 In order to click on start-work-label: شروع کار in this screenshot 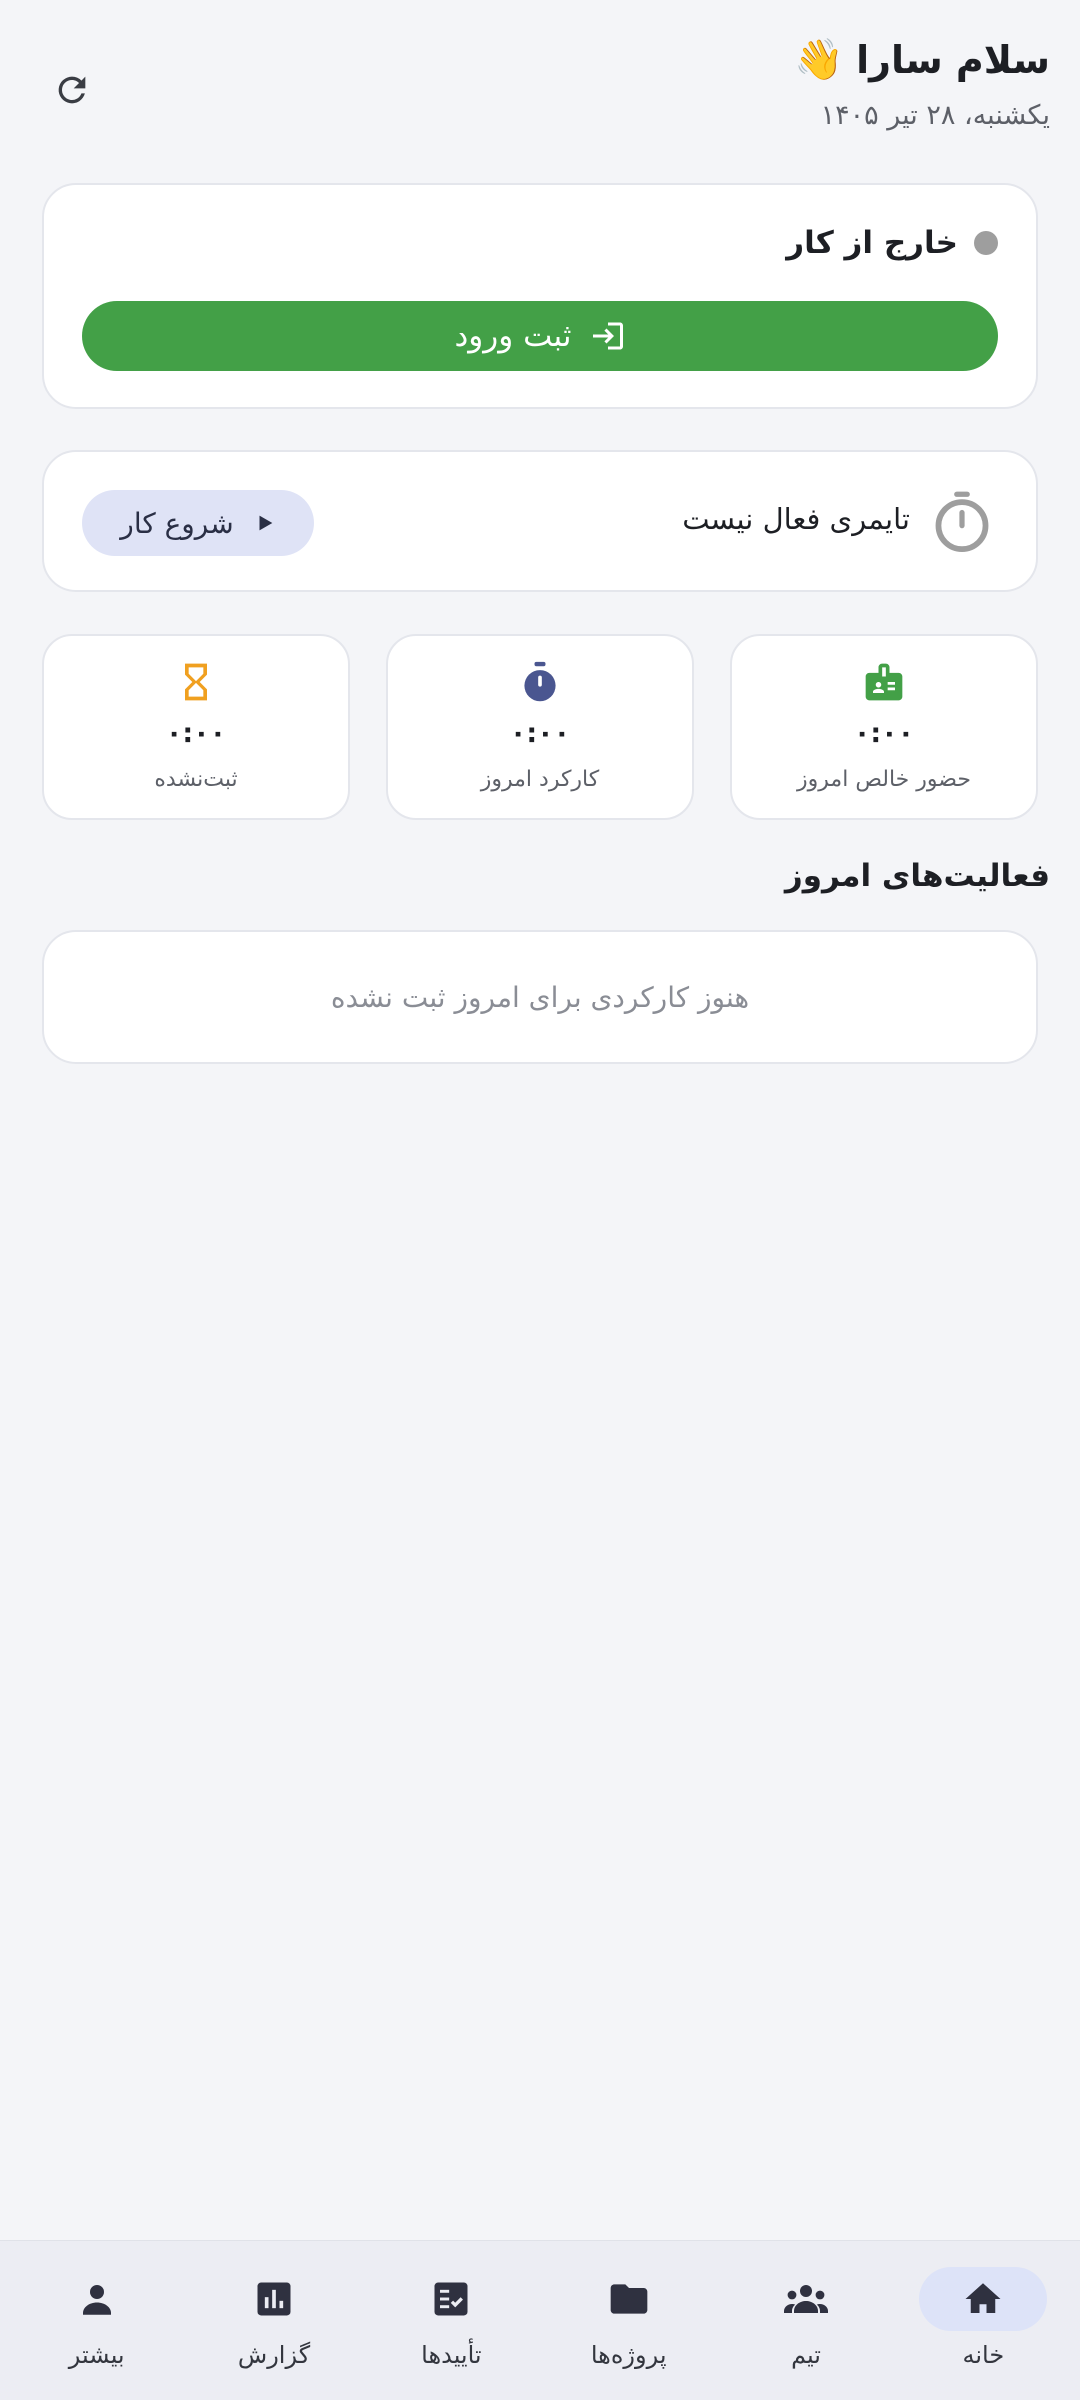, I will do `click(177, 523)`.